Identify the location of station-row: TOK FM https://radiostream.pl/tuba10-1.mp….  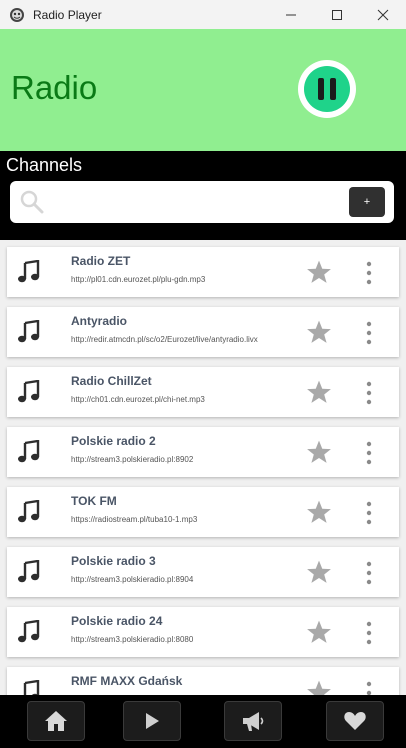
(203, 512).